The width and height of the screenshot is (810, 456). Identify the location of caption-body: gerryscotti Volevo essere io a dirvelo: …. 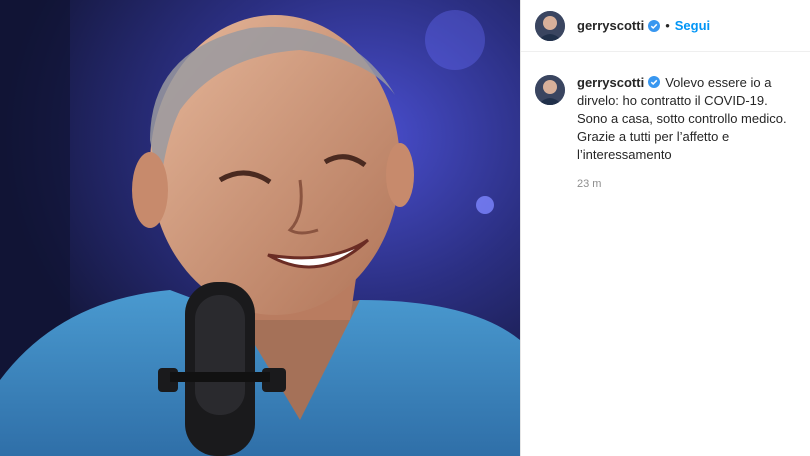
(687, 119).